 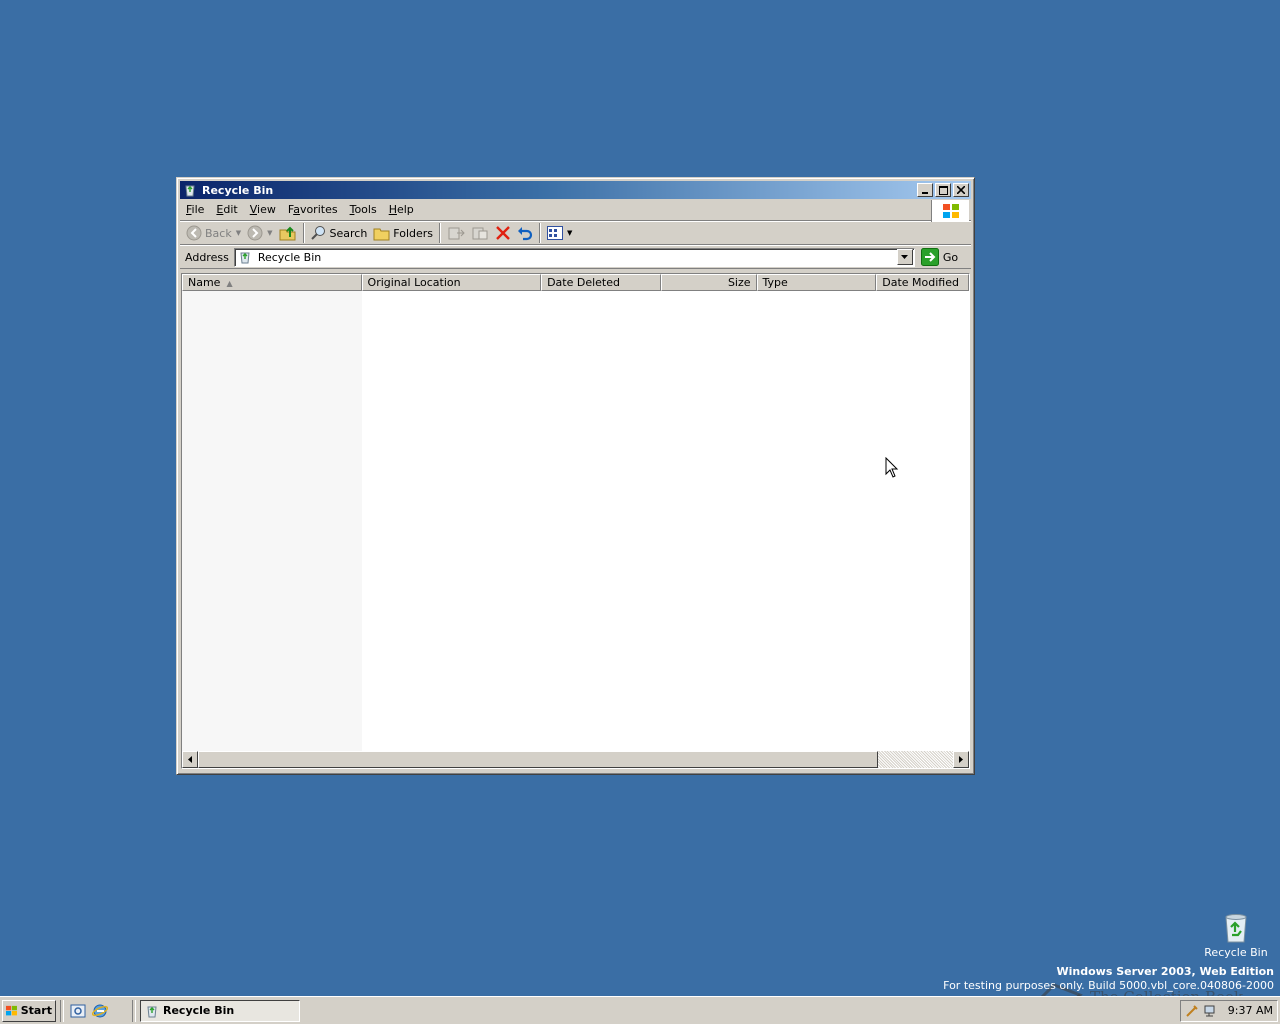 I want to click on tray-network-icon, so click(x=1210, y=1011).